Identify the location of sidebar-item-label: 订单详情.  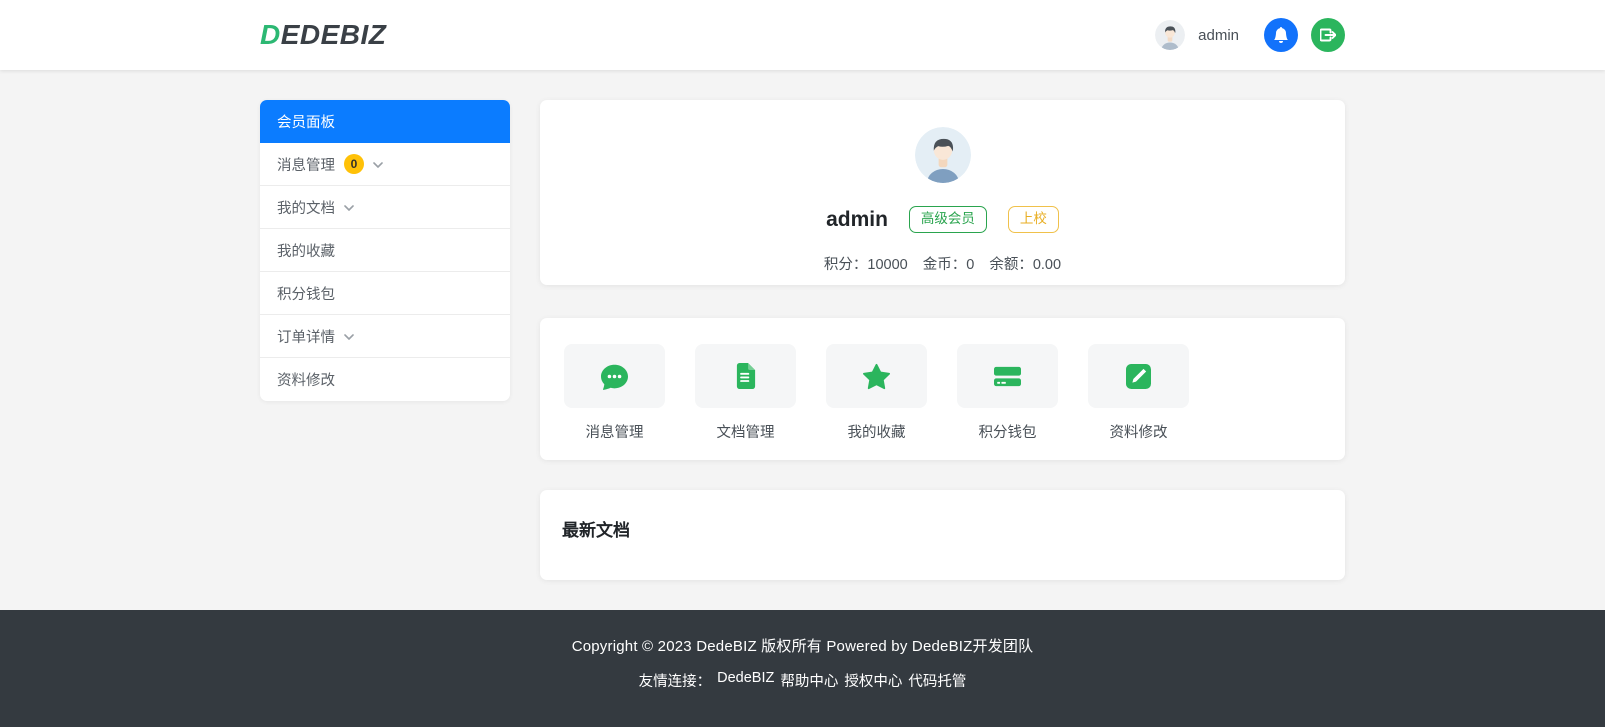
(306, 337).